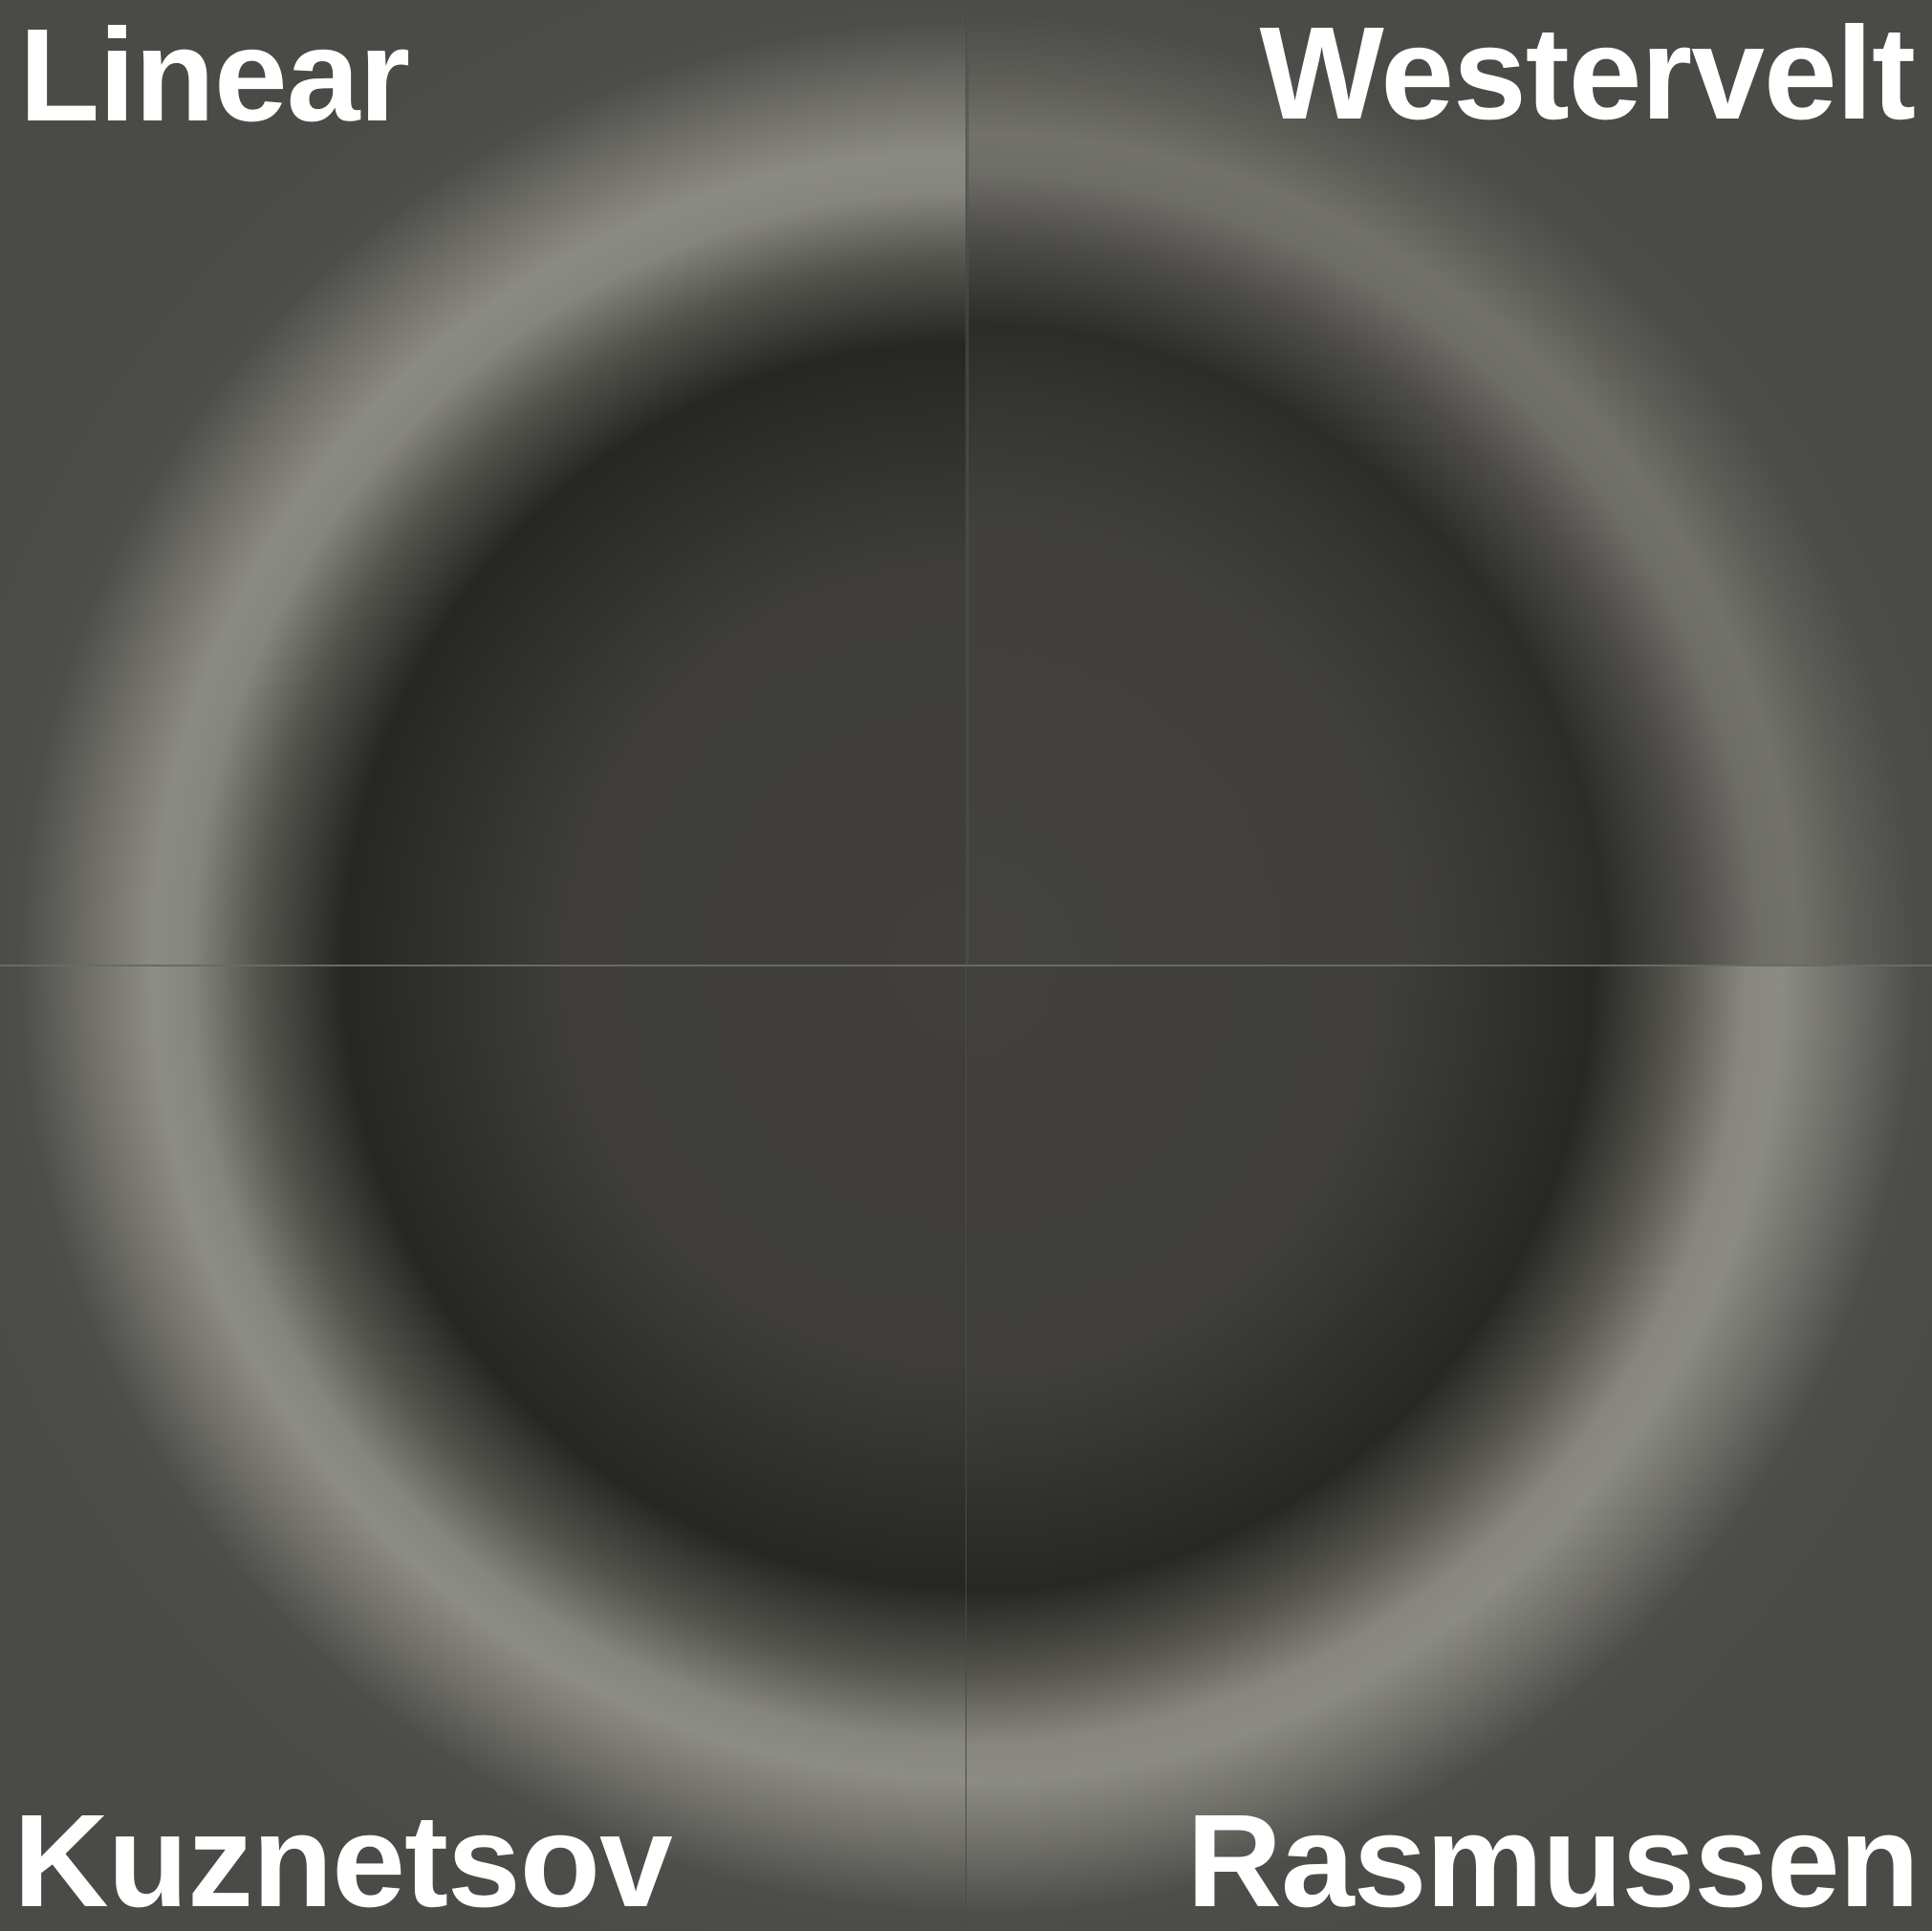 The width and height of the screenshot is (1932, 1931). I want to click on label-westervelt: Westervelt, so click(1588, 73).